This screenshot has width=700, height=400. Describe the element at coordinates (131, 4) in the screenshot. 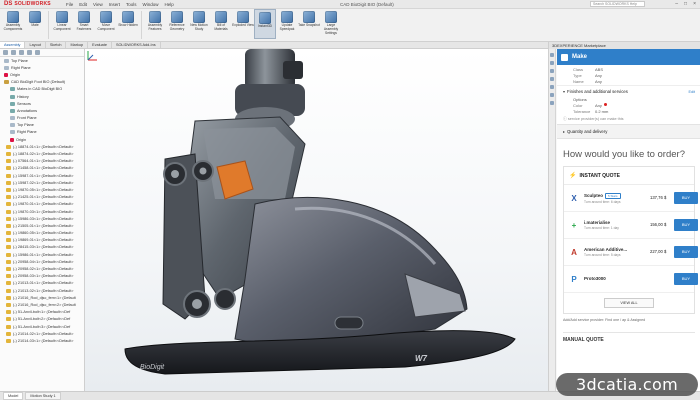

I see `menu-tools: Tools` at that location.